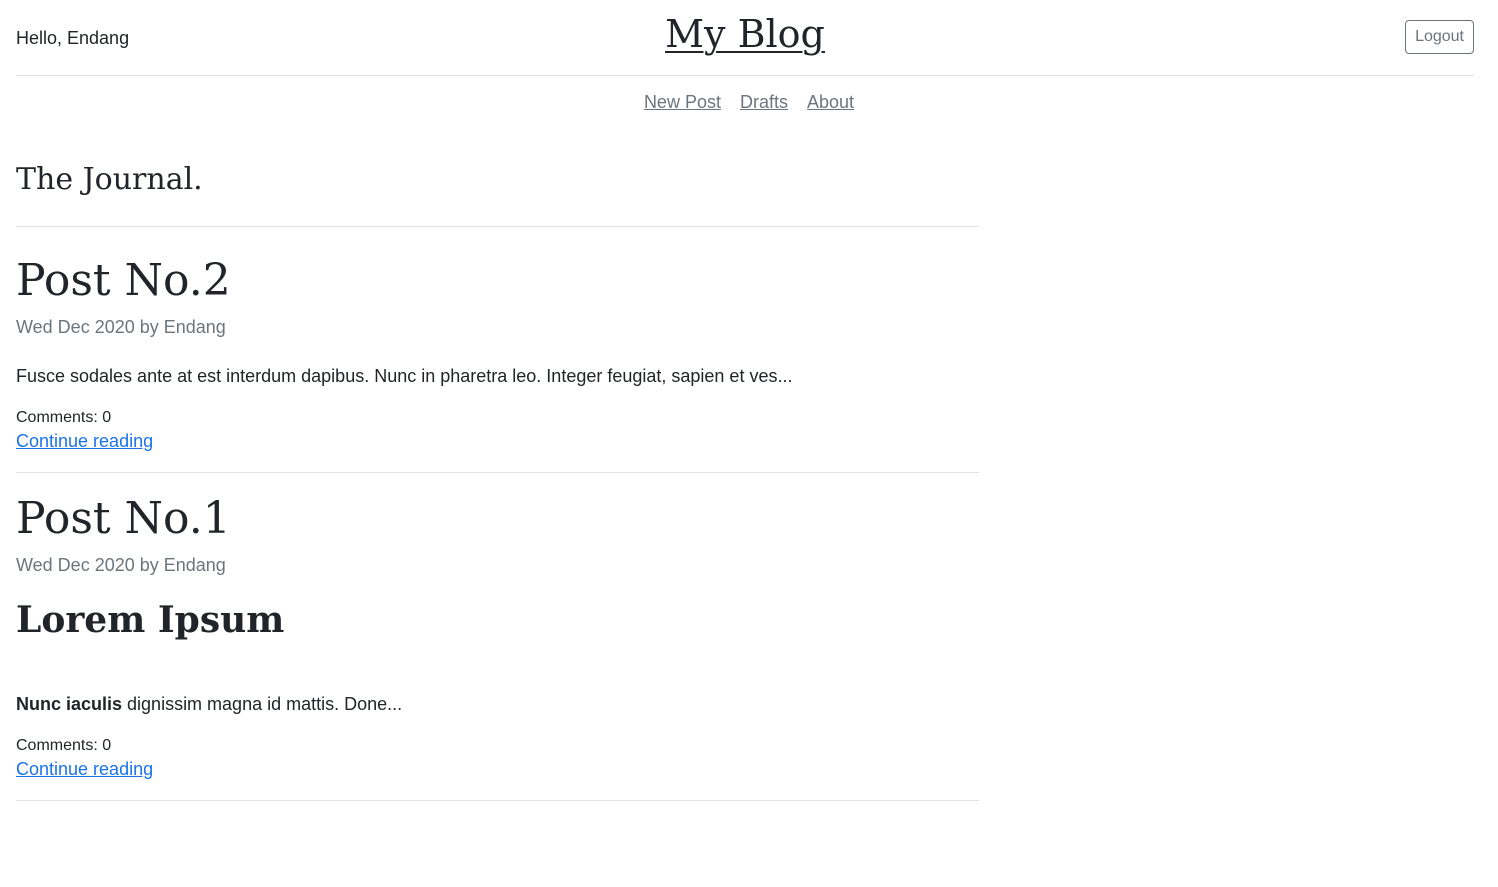 This screenshot has height=887, width=1498. What do you see at coordinates (69, 704) in the screenshot?
I see `post-excerpt-bold: Nunc iaculis` at bounding box center [69, 704].